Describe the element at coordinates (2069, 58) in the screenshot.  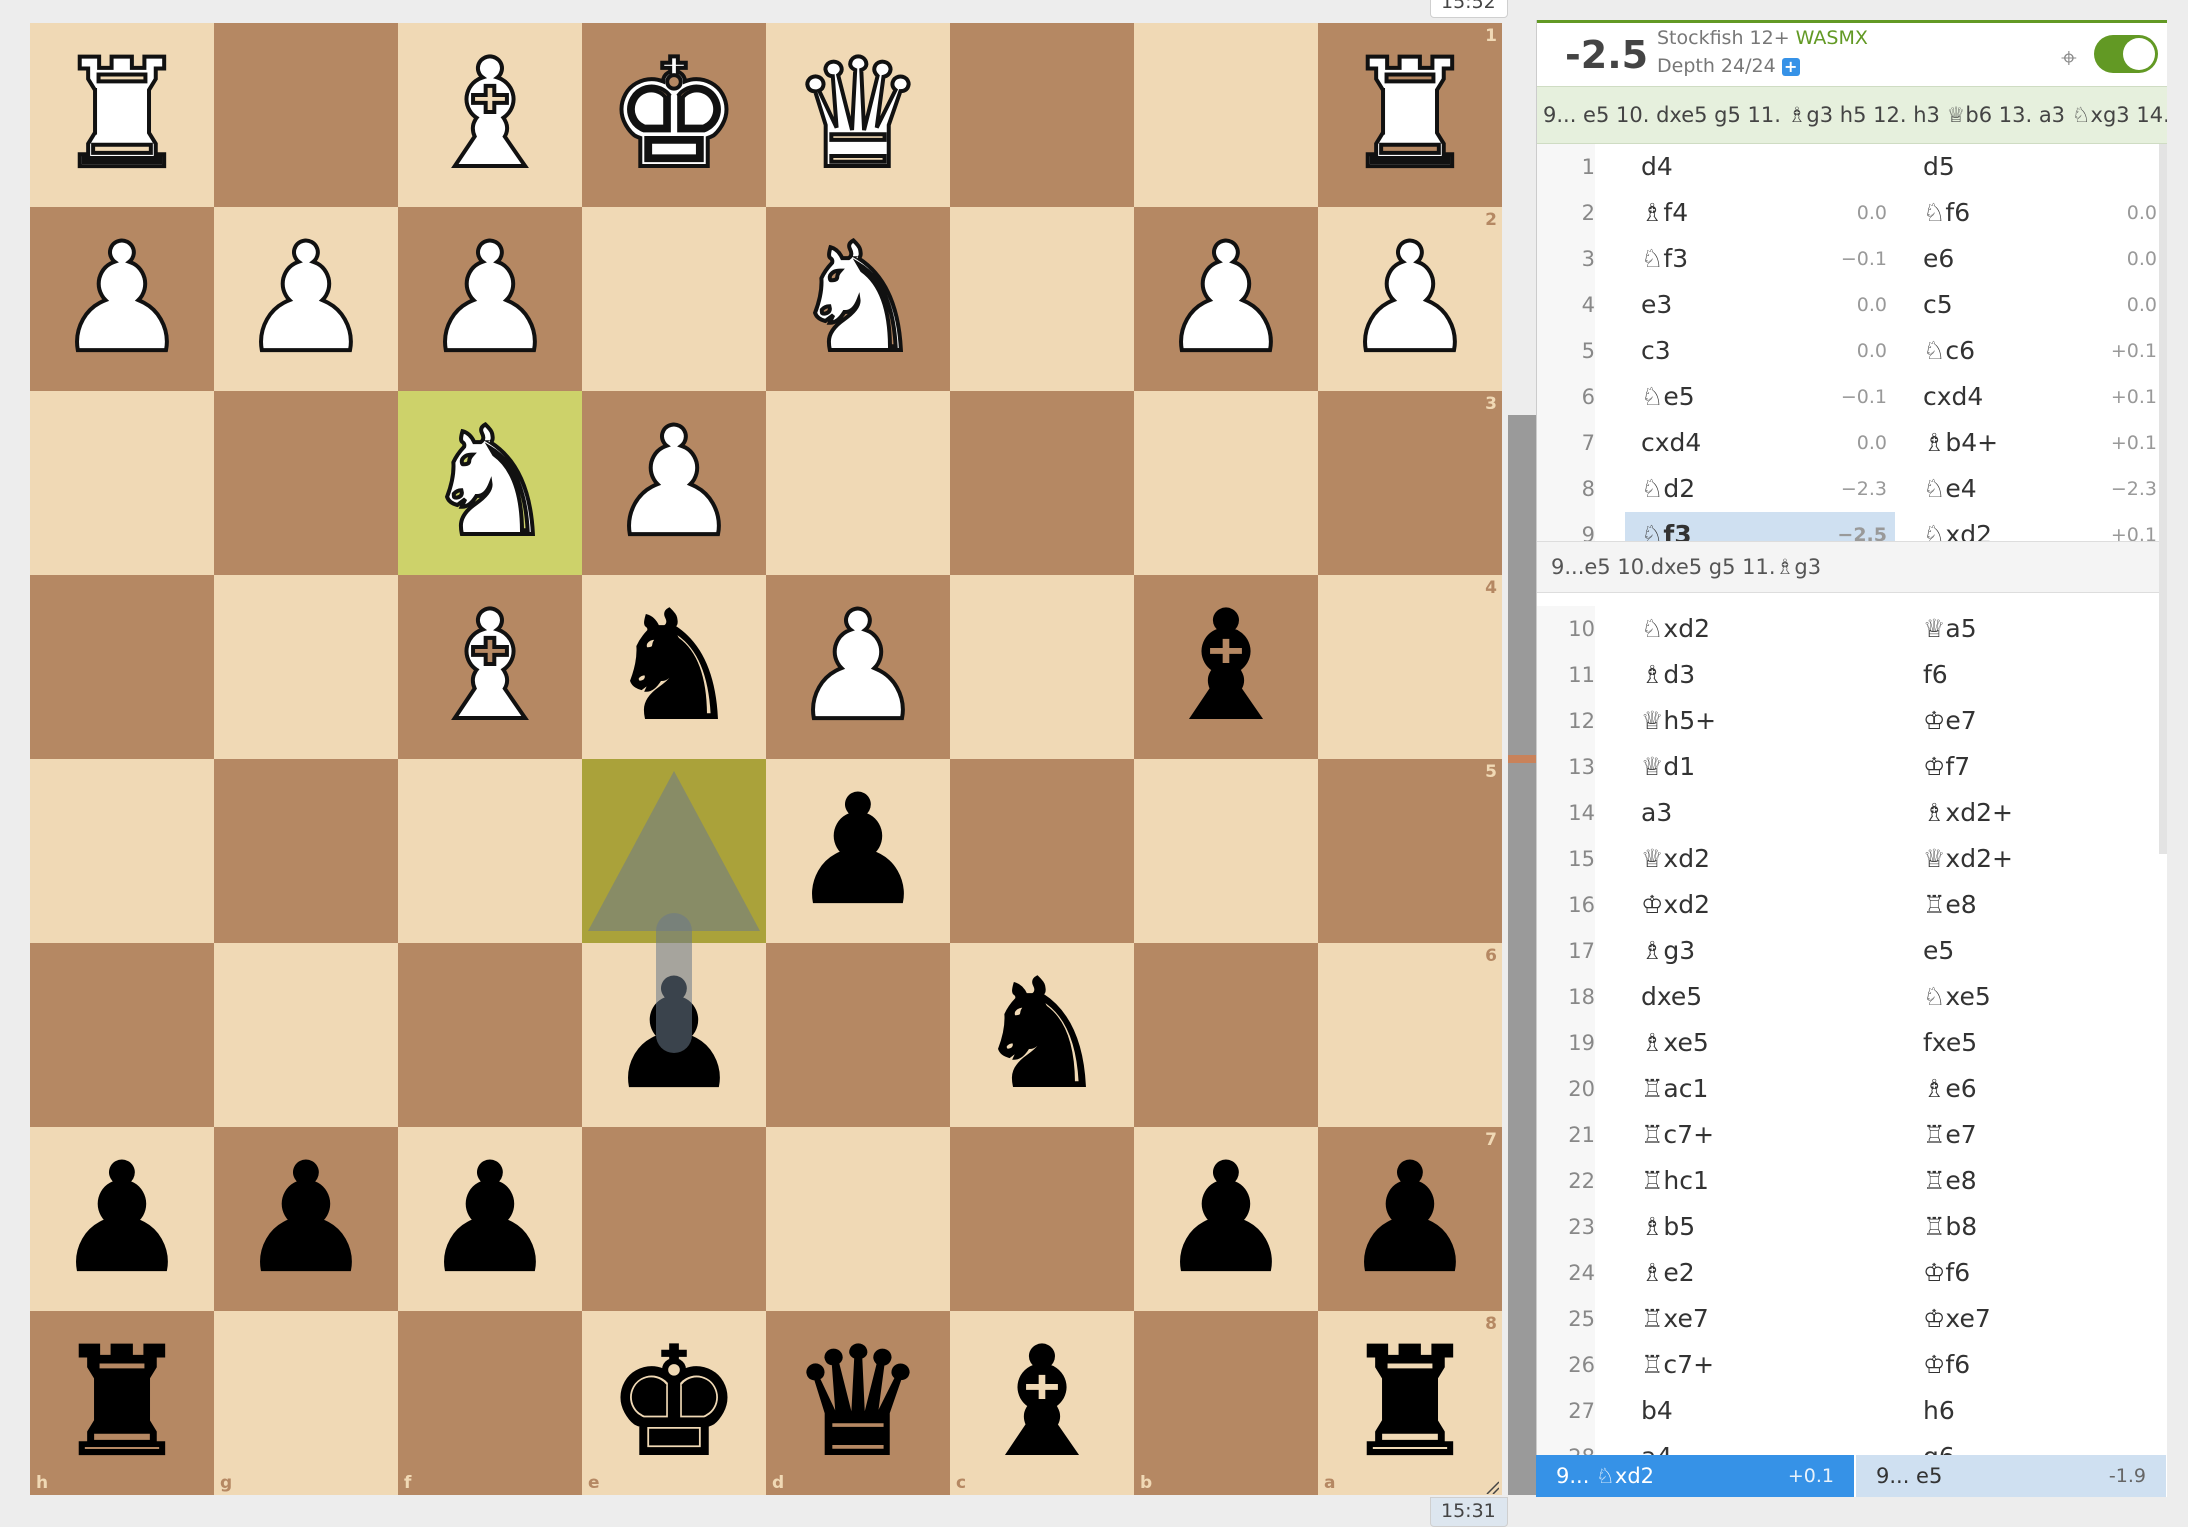
I see `target-icon: ⌖` at that location.